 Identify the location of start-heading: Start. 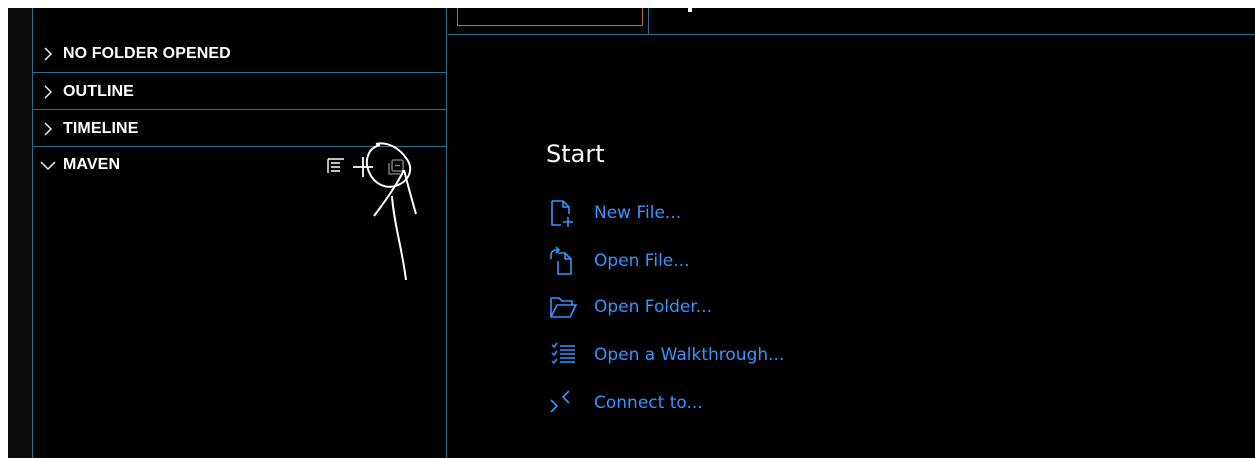
(575, 154).